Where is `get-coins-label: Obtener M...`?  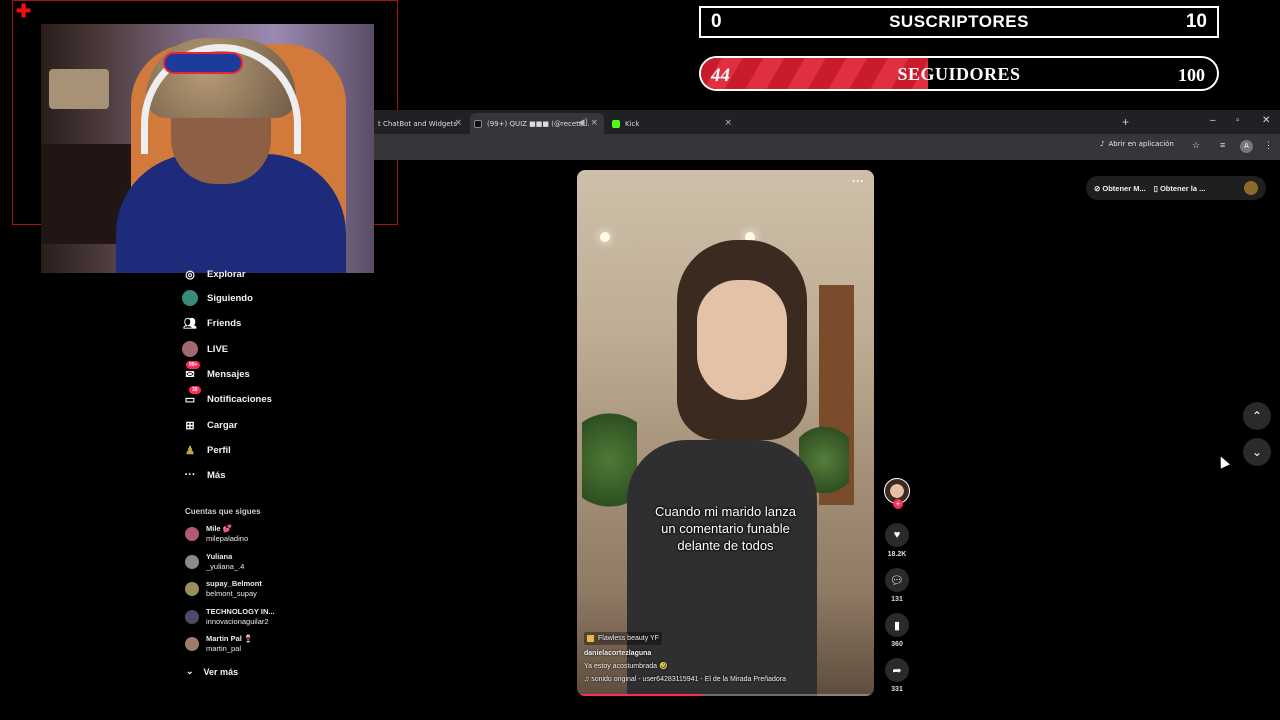 get-coins-label: Obtener M... is located at coordinates (1124, 188).